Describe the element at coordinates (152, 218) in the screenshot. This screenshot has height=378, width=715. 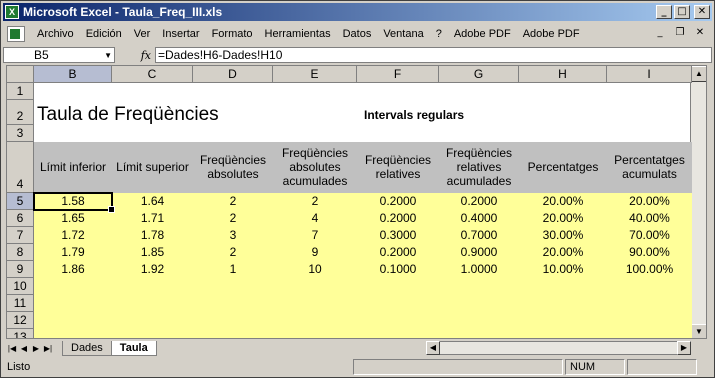
I see `data-cell: 1.71` at that location.